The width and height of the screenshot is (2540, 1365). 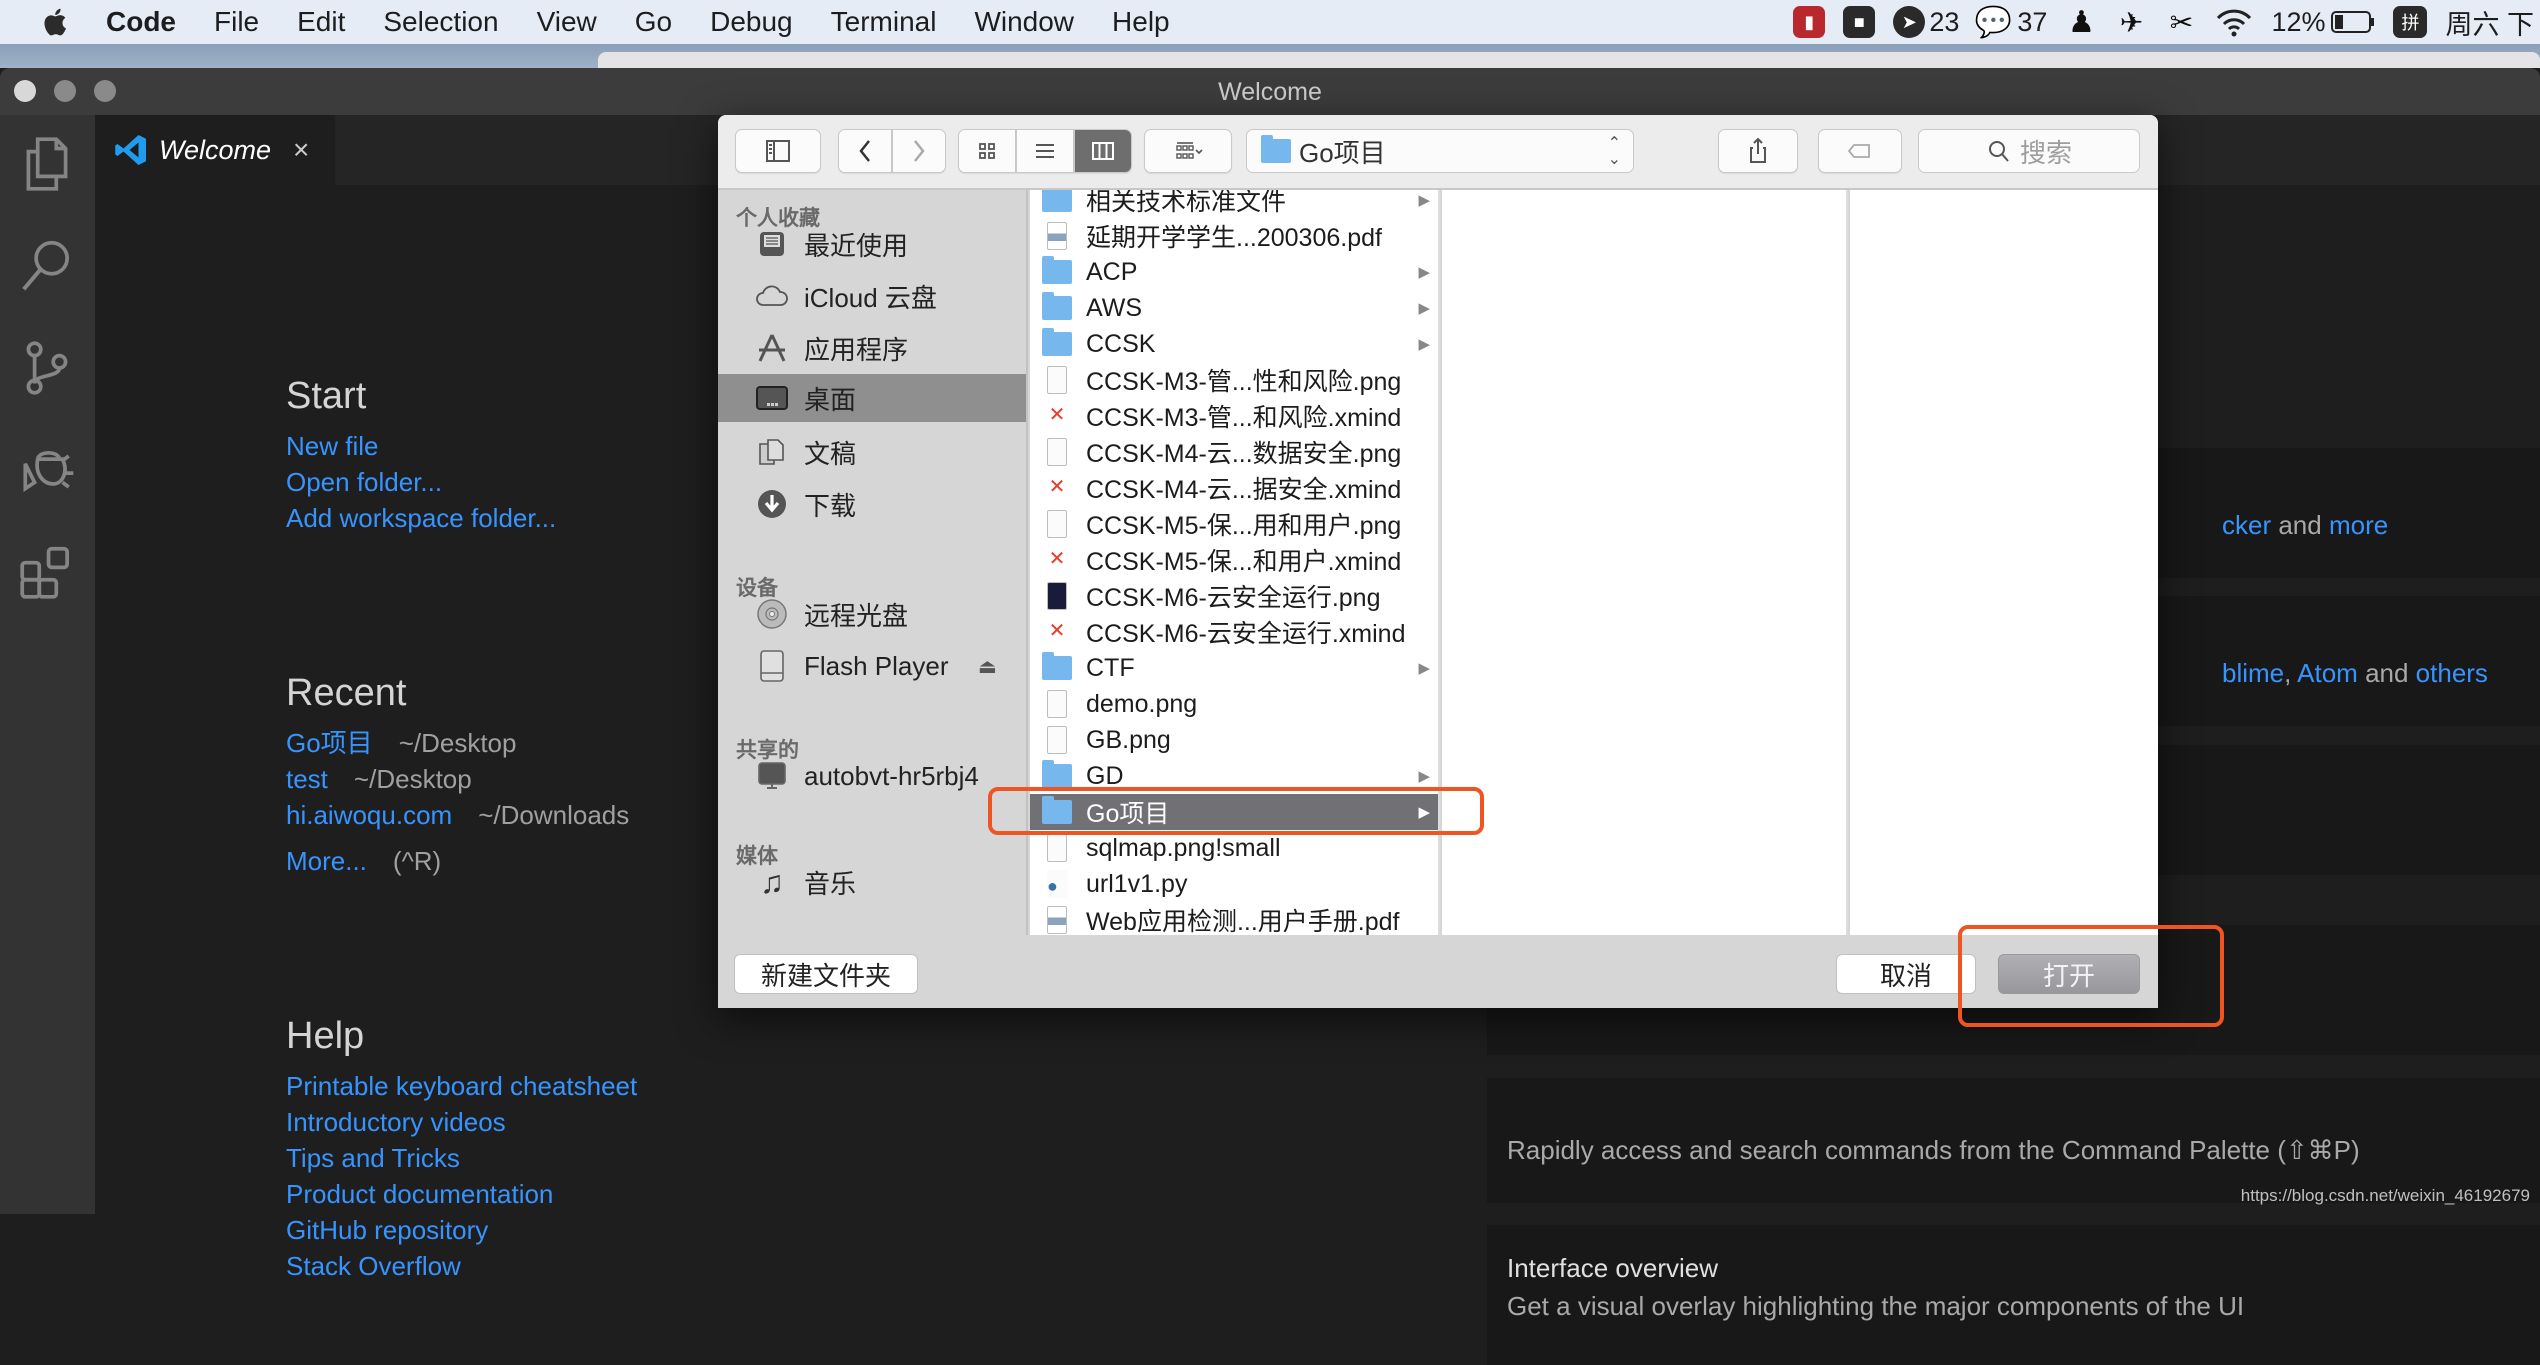 I want to click on icon-view-button, so click(x=987, y=151).